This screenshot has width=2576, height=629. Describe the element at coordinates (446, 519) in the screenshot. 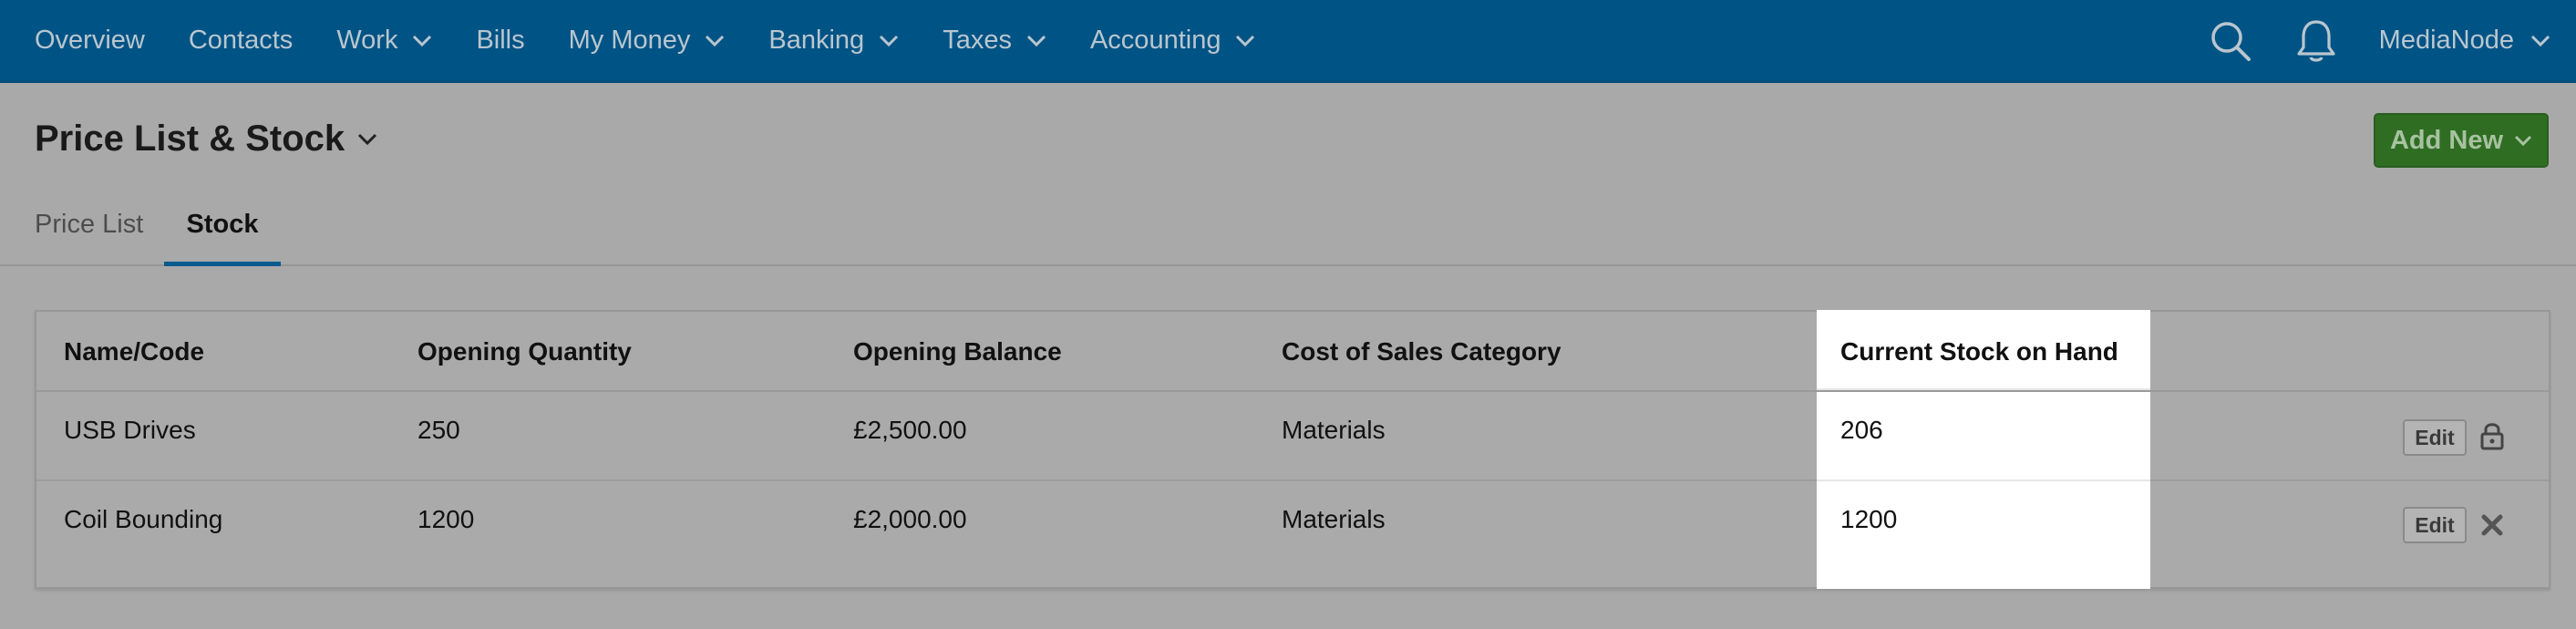

I see `cell-opening-quantity: 1200` at that location.